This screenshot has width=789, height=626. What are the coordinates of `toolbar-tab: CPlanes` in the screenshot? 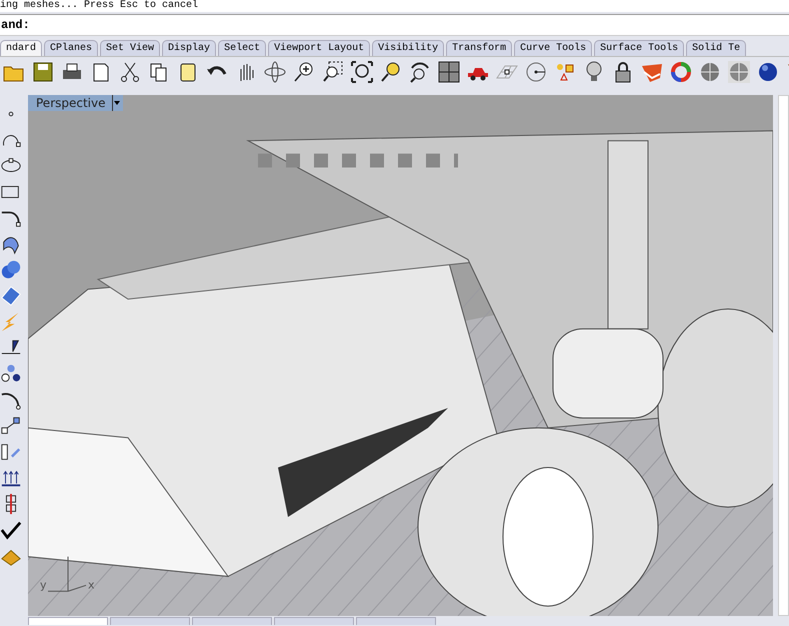 It's located at (71, 48).